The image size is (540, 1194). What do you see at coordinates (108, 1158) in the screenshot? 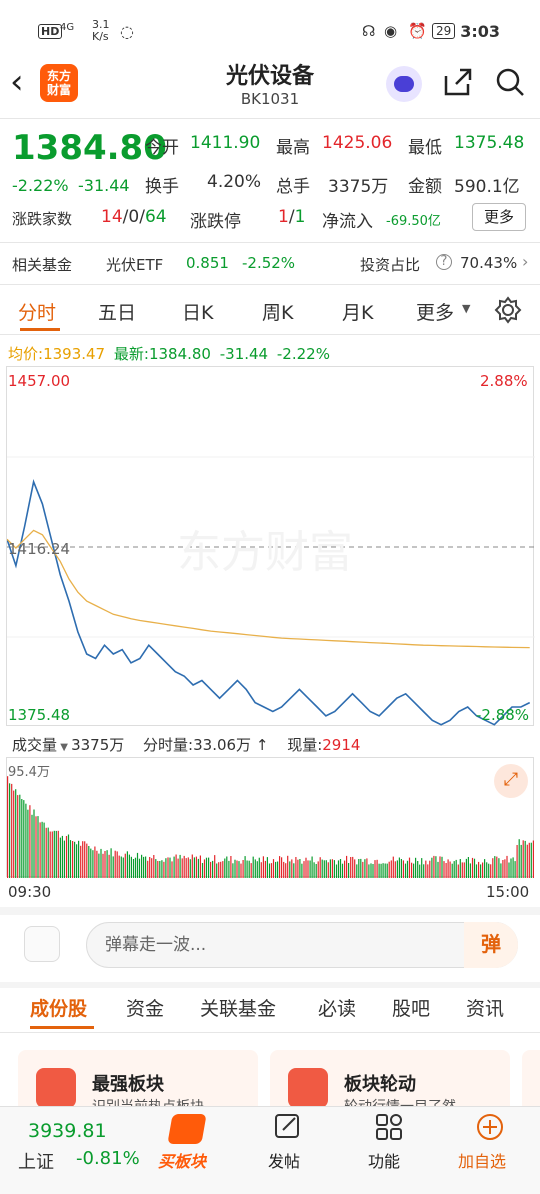
I see `index-change: -0.81%` at bounding box center [108, 1158].